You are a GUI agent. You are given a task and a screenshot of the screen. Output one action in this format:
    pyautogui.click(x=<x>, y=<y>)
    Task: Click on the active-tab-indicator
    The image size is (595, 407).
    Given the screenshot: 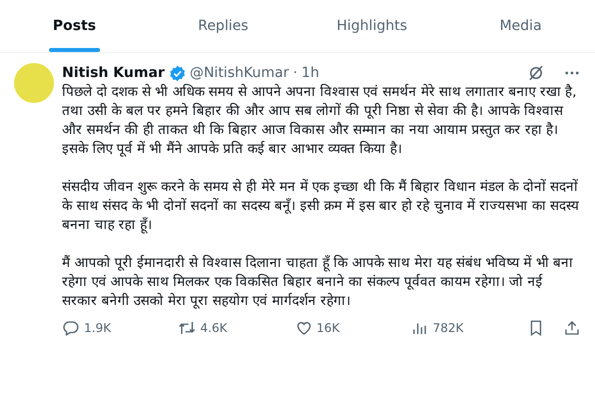 What is the action you would take?
    pyautogui.click(x=74, y=50)
    